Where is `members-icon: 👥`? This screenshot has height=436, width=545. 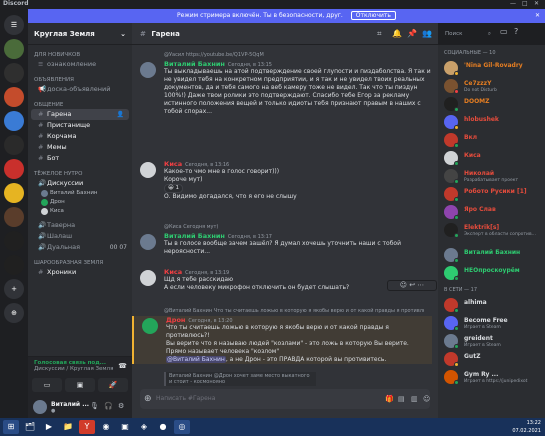 members-icon: 👥 is located at coordinates (427, 34).